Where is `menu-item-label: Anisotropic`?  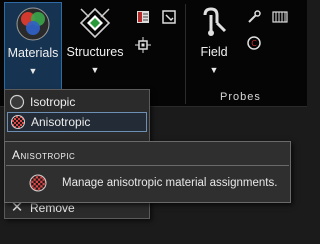 menu-item-label: Anisotropic is located at coordinates (61, 122).